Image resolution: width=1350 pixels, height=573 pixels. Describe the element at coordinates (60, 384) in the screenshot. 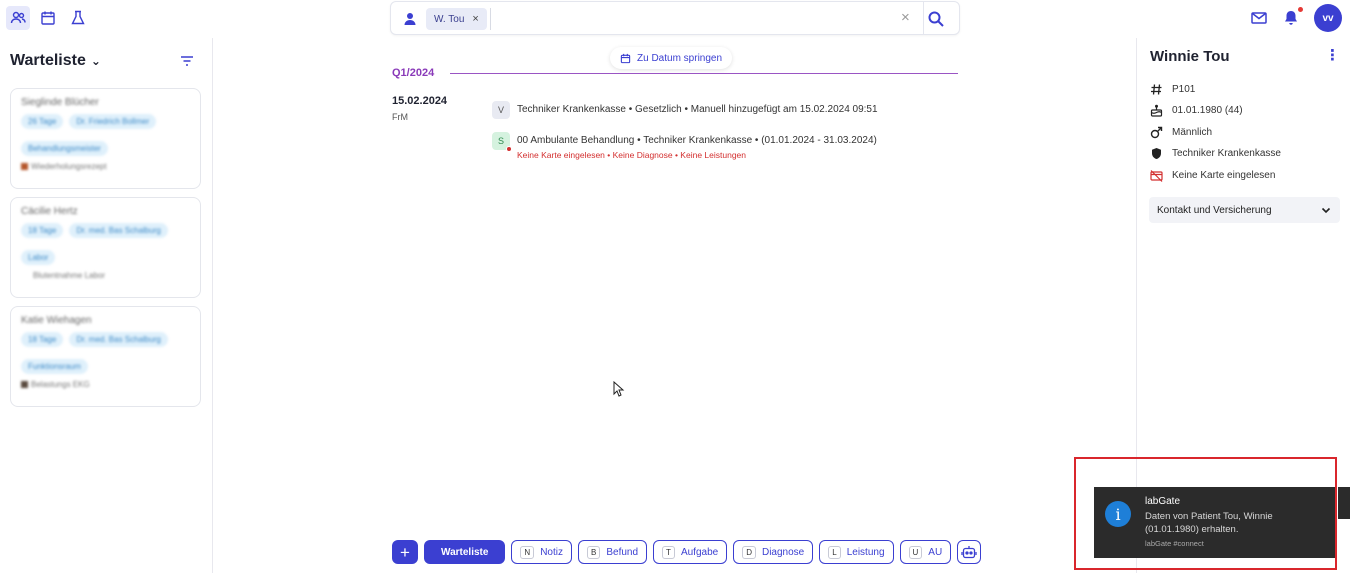

I see `waitlist-note: Belastungs EKG` at that location.